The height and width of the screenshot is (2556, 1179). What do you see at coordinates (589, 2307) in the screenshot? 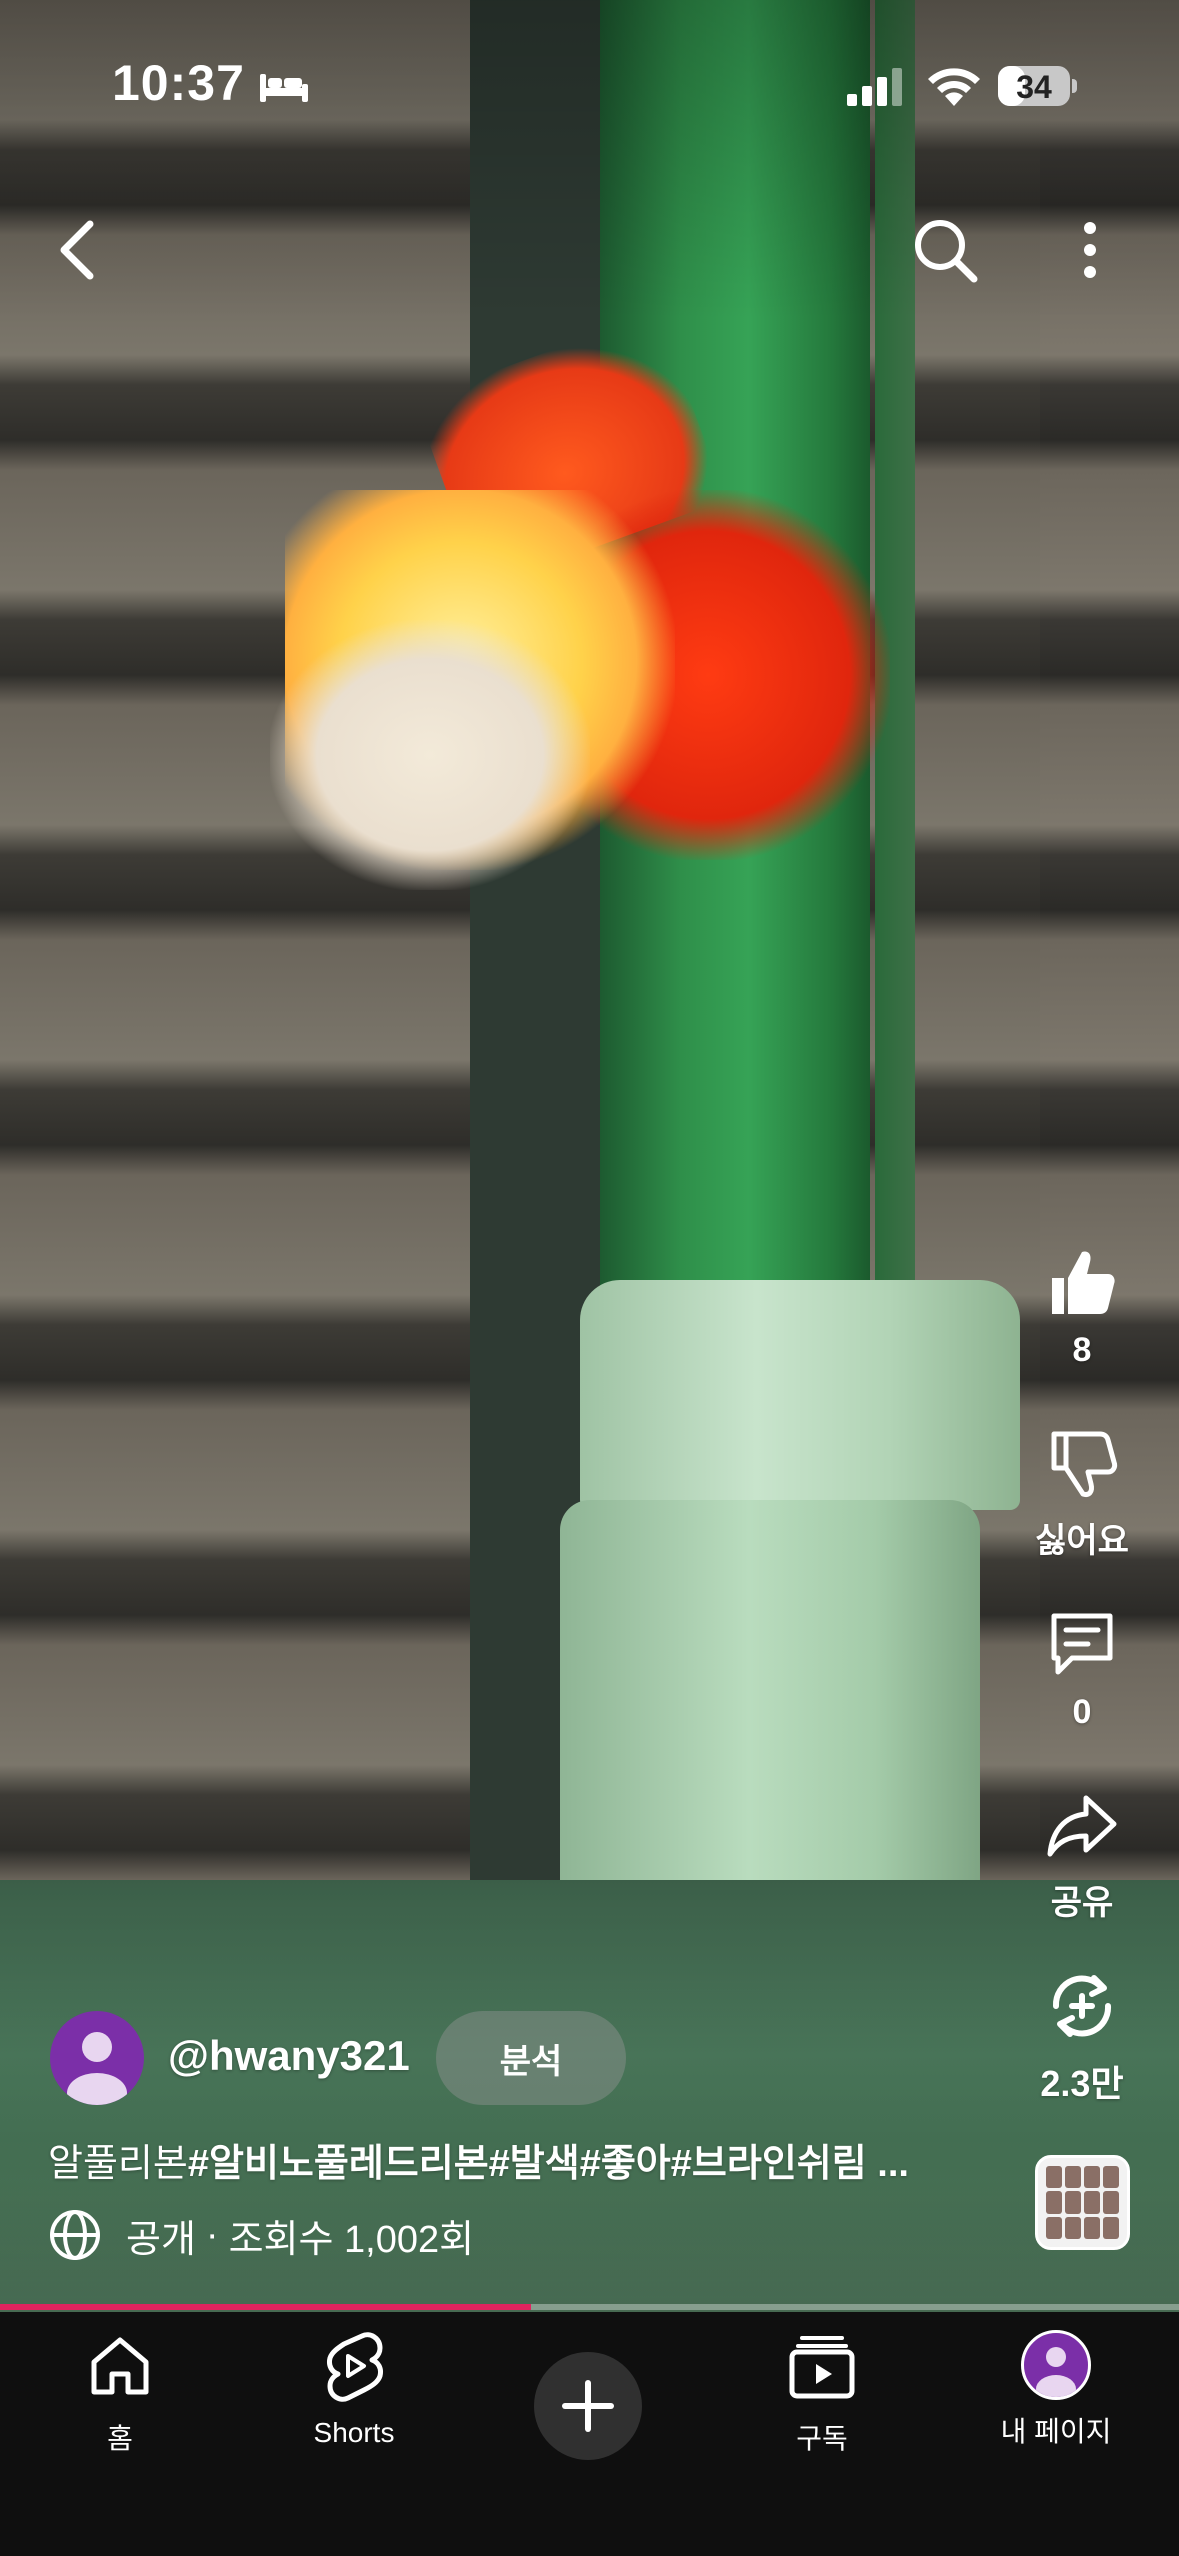
I see `video-progress-bar` at bounding box center [589, 2307].